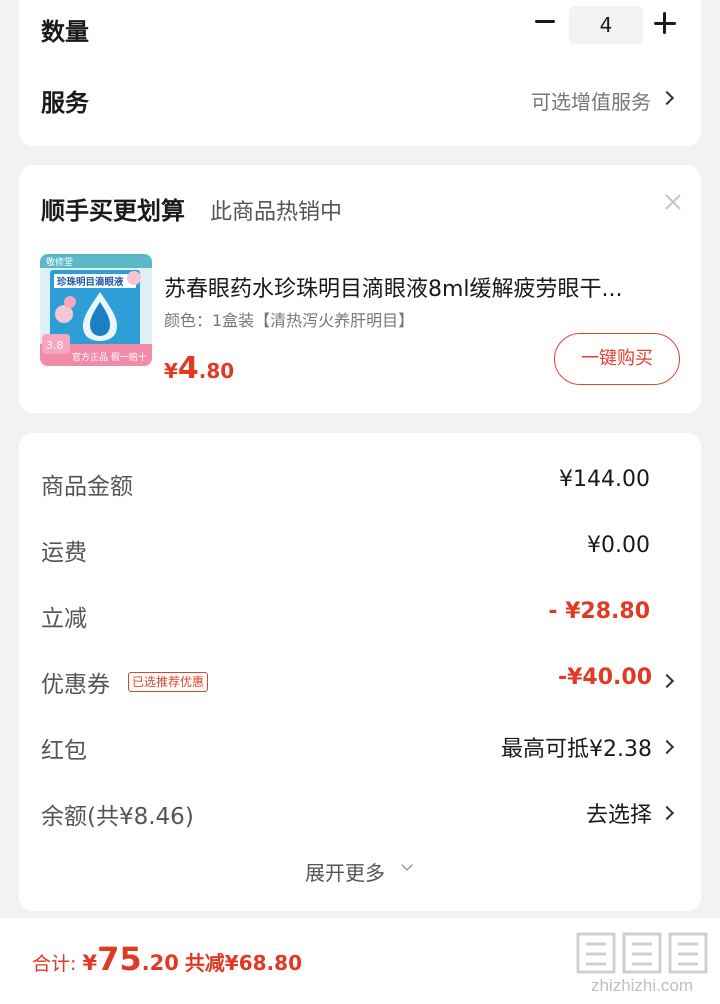 The height and width of the screenshot is (1004, 720). I want to click on shipping-value: ¥0.00, so click(618, 545).